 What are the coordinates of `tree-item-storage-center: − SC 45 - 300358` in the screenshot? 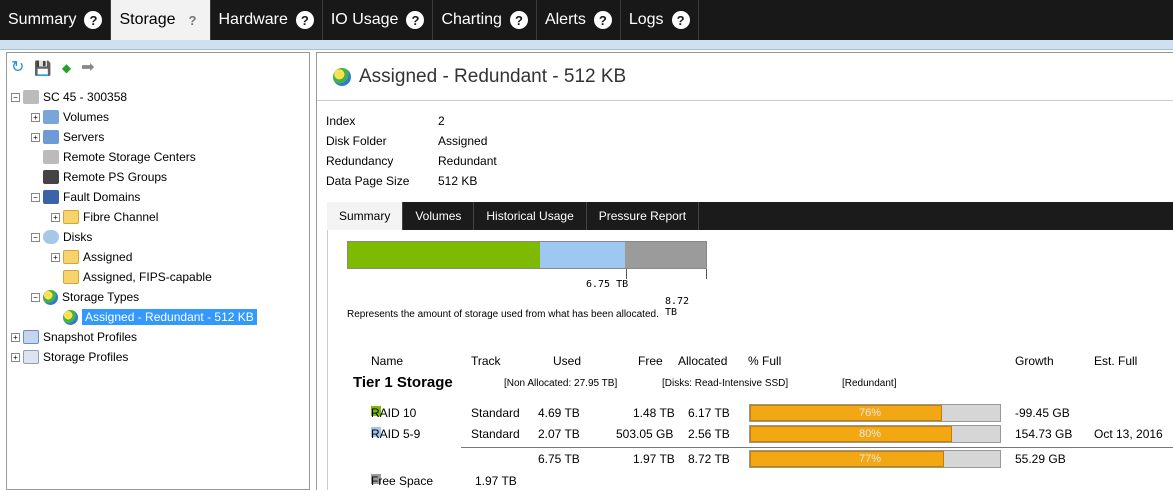 It's located at (69, 97).